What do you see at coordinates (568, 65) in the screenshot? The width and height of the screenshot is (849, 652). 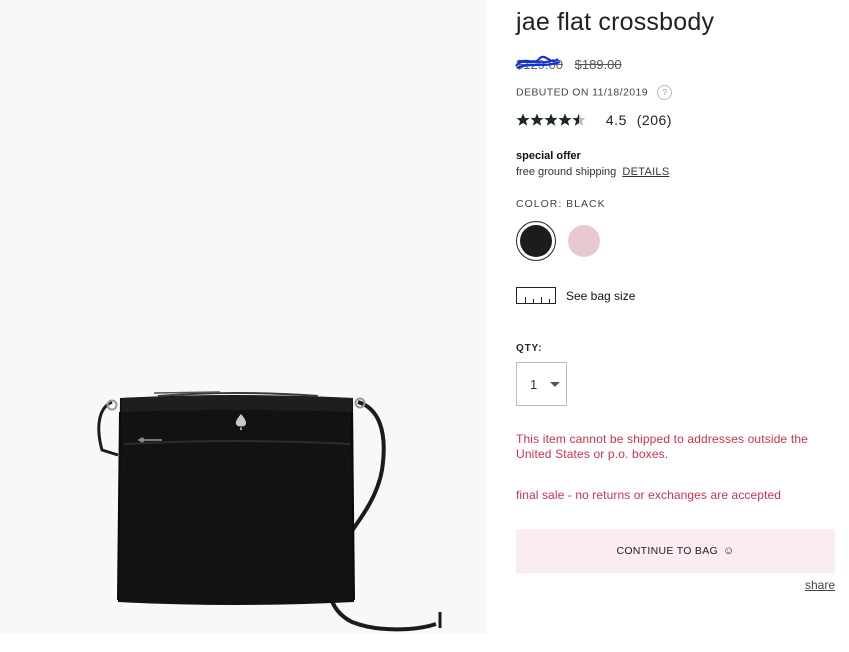 I see `price-row: $129.00 $189.00` at bounding box center [568, 65].